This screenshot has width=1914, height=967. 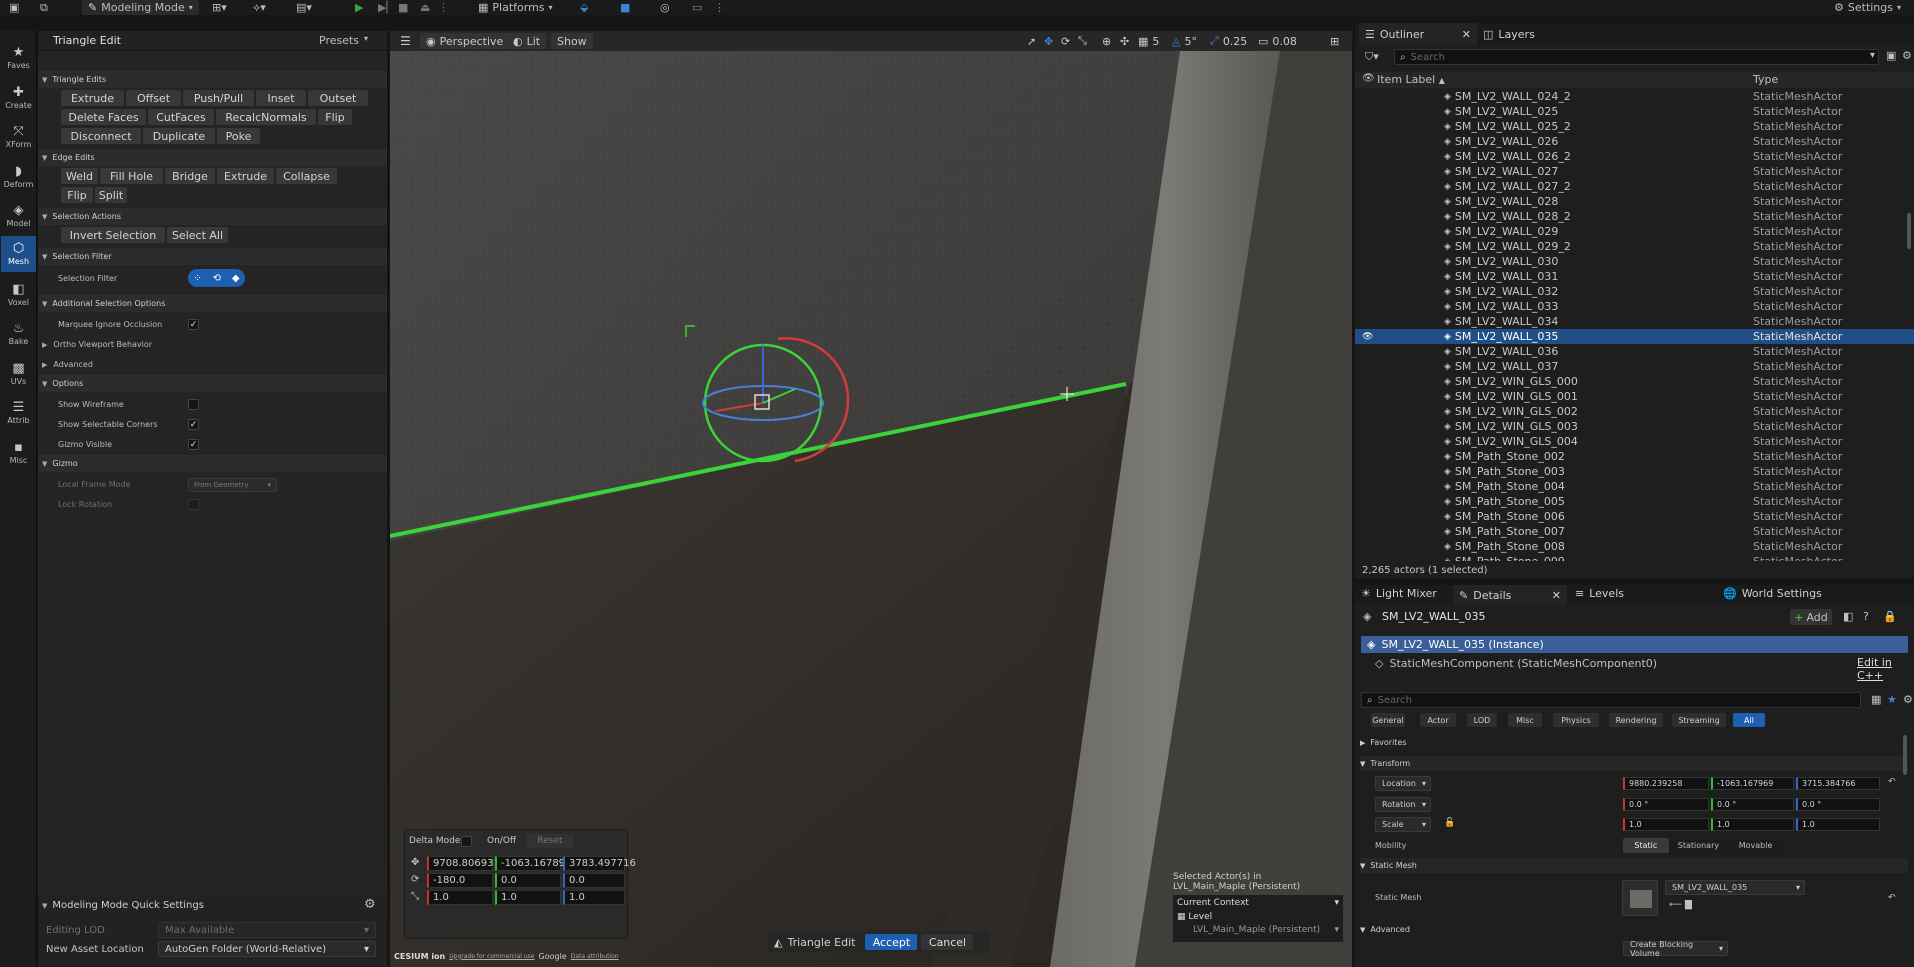 I want to click on offset-button: Offset, so click(x=153, y=98).